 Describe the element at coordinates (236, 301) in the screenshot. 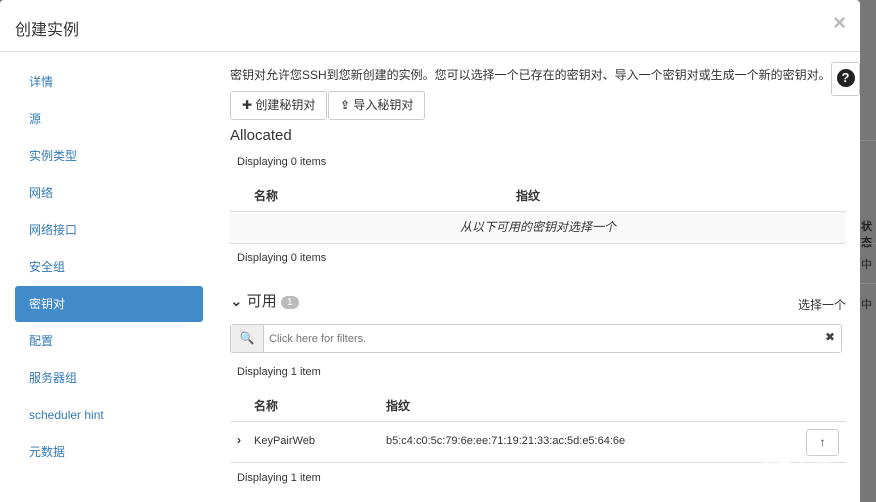

I see `chevron-down-icon: ⌄` at that location.